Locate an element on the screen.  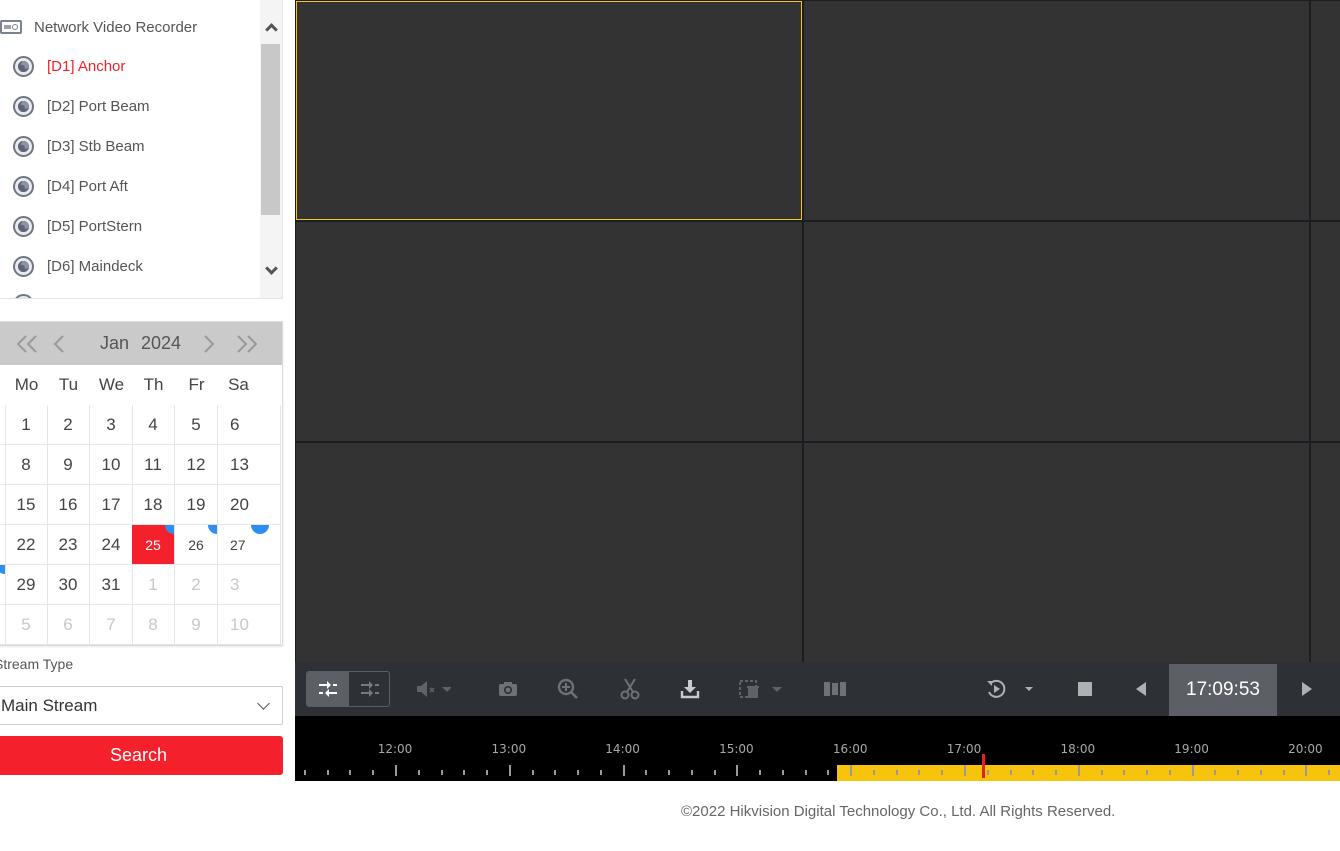
calendar-day: 27 is located at coordinates (249, 545).